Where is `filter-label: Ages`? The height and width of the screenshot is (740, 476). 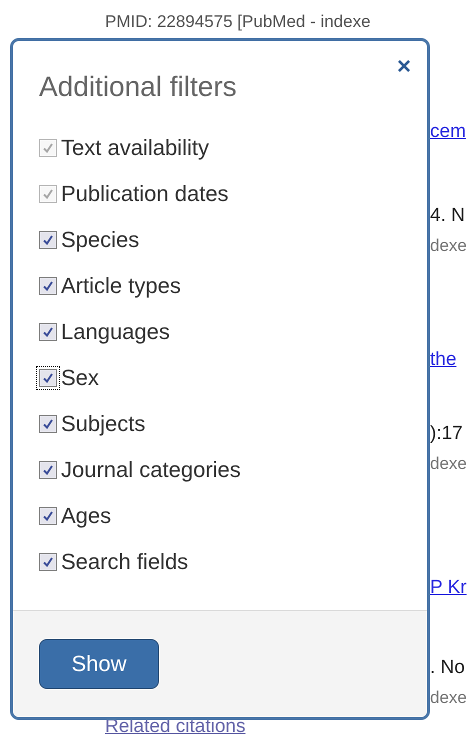
filter-label: Ages is located at coordinates (86, 516).